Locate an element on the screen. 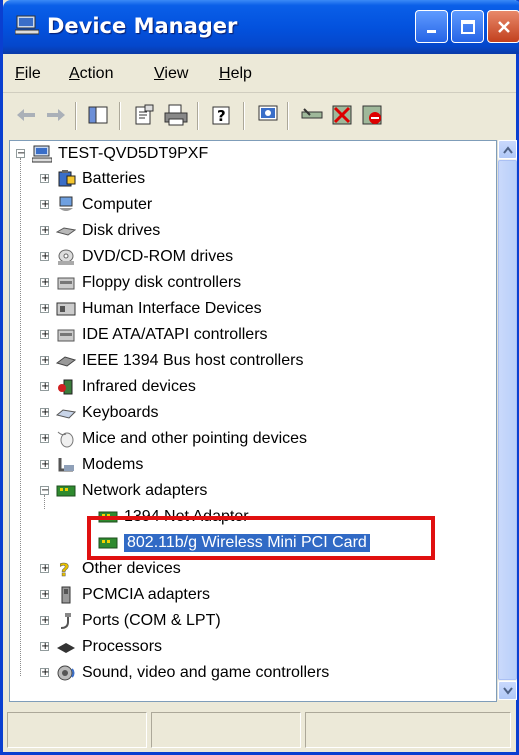 This screenshot has width=519, height=755. update-driver-button is located at coordinates (312, 115).